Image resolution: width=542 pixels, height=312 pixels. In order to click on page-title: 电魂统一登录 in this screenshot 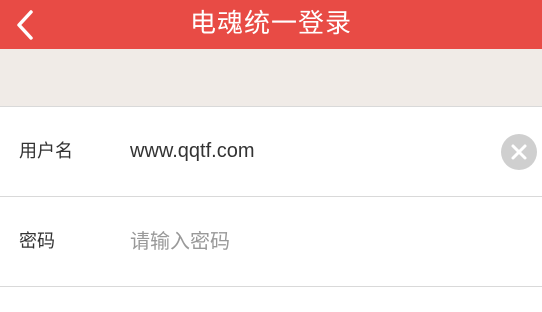, I will do `click(270, 24)`.